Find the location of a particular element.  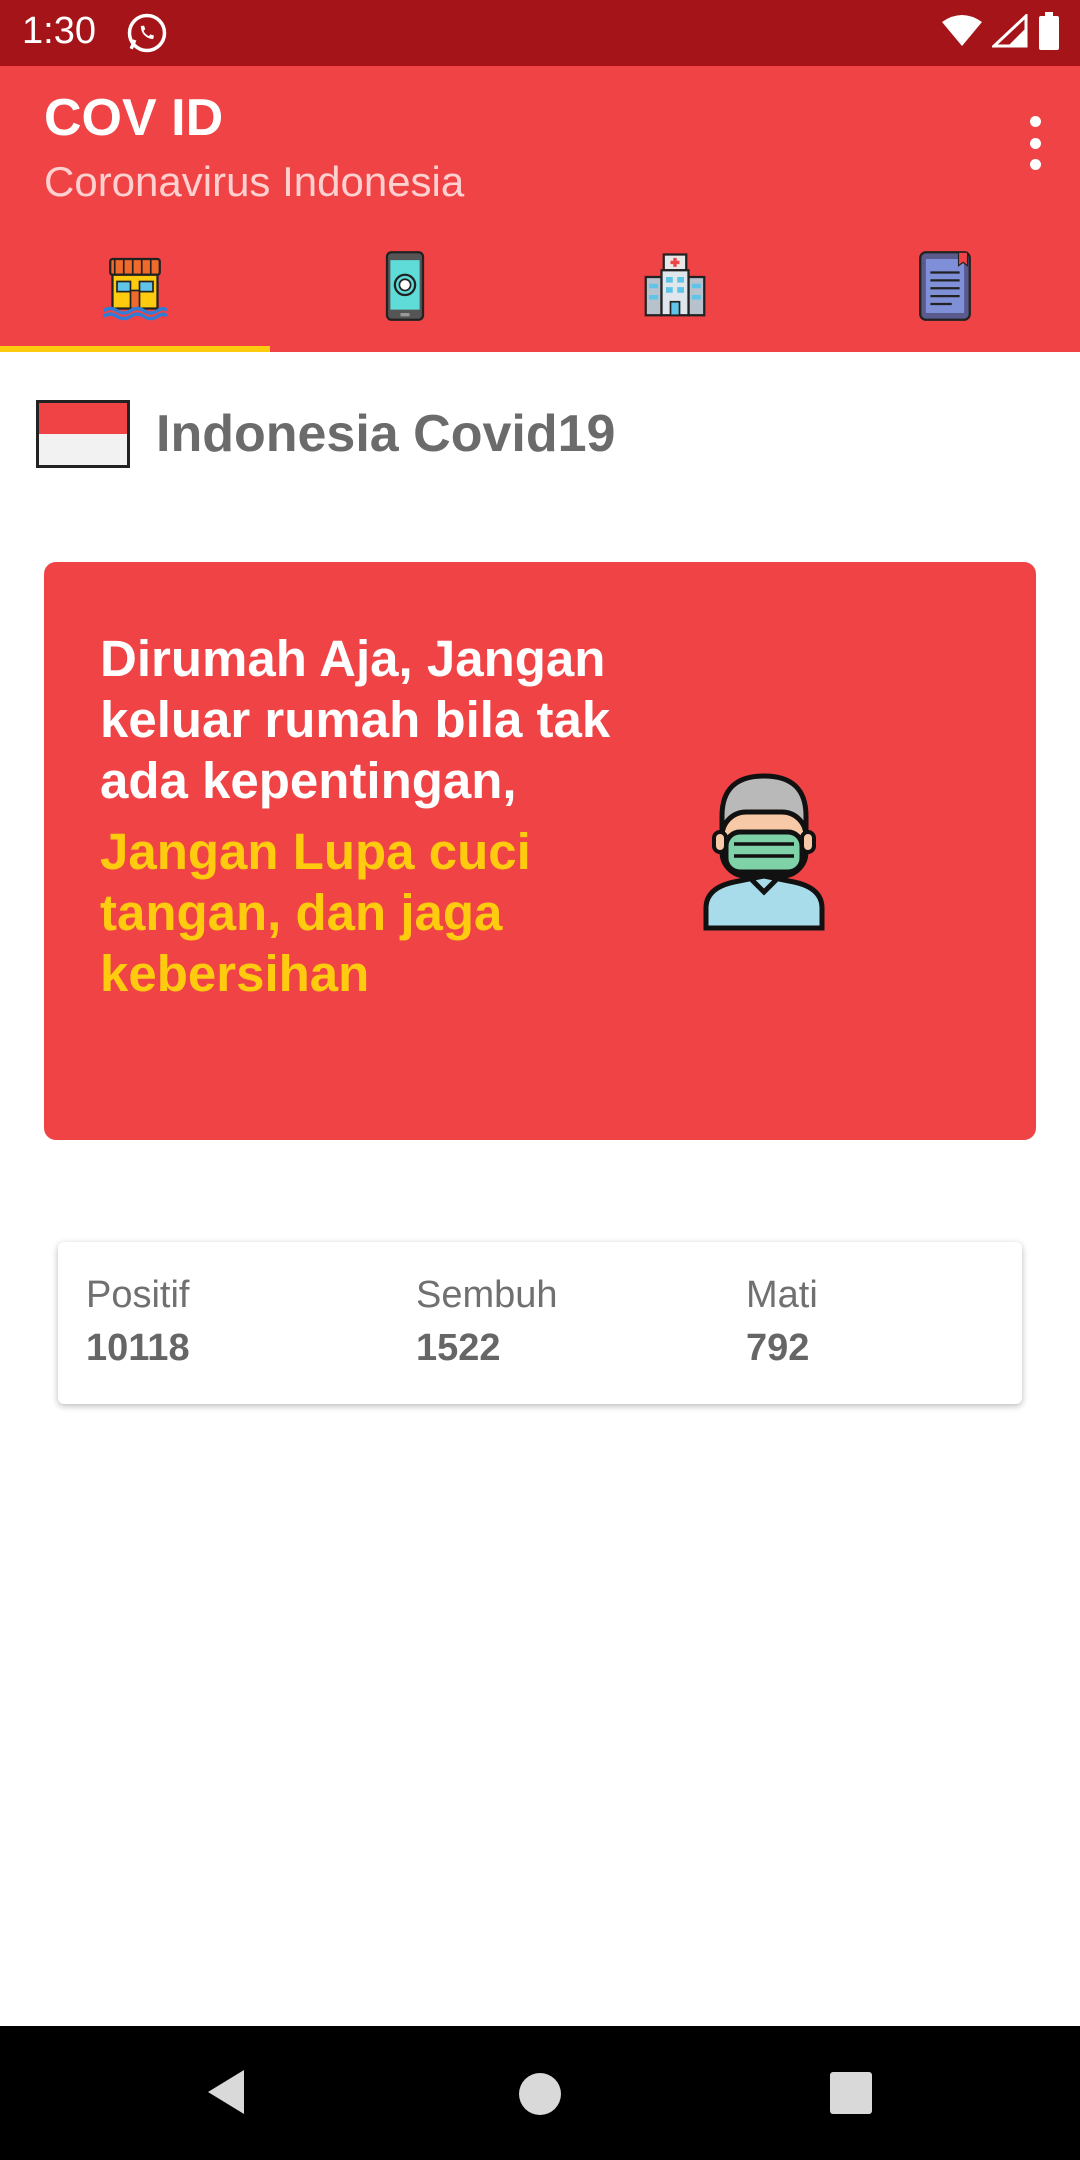

stat-sembuh: Sembuh 1522 is located at coordinates (487, 1322).